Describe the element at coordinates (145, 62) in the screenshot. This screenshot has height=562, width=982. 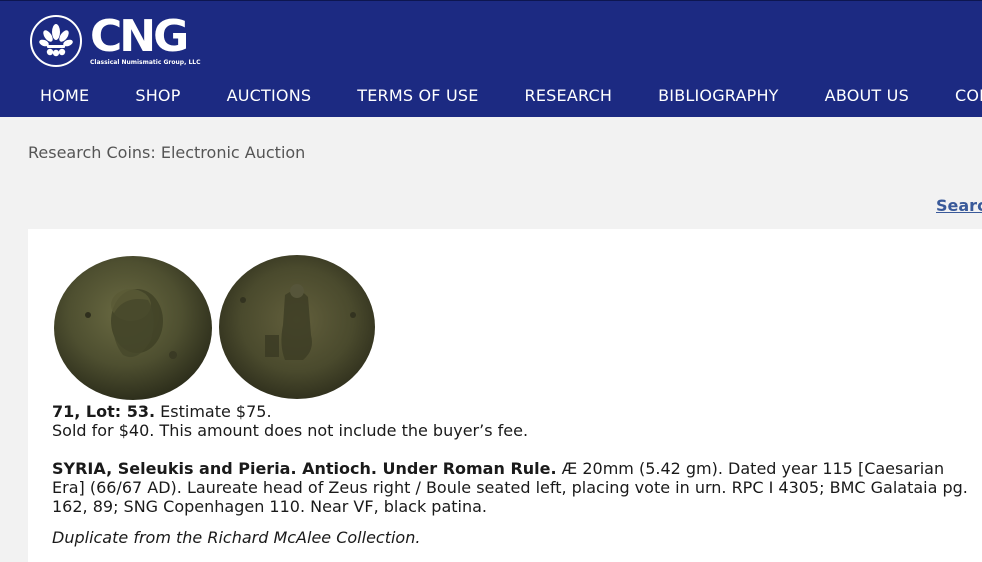
I see `logo-sub-text: Classical Numismatic Group, LLC` at that location.